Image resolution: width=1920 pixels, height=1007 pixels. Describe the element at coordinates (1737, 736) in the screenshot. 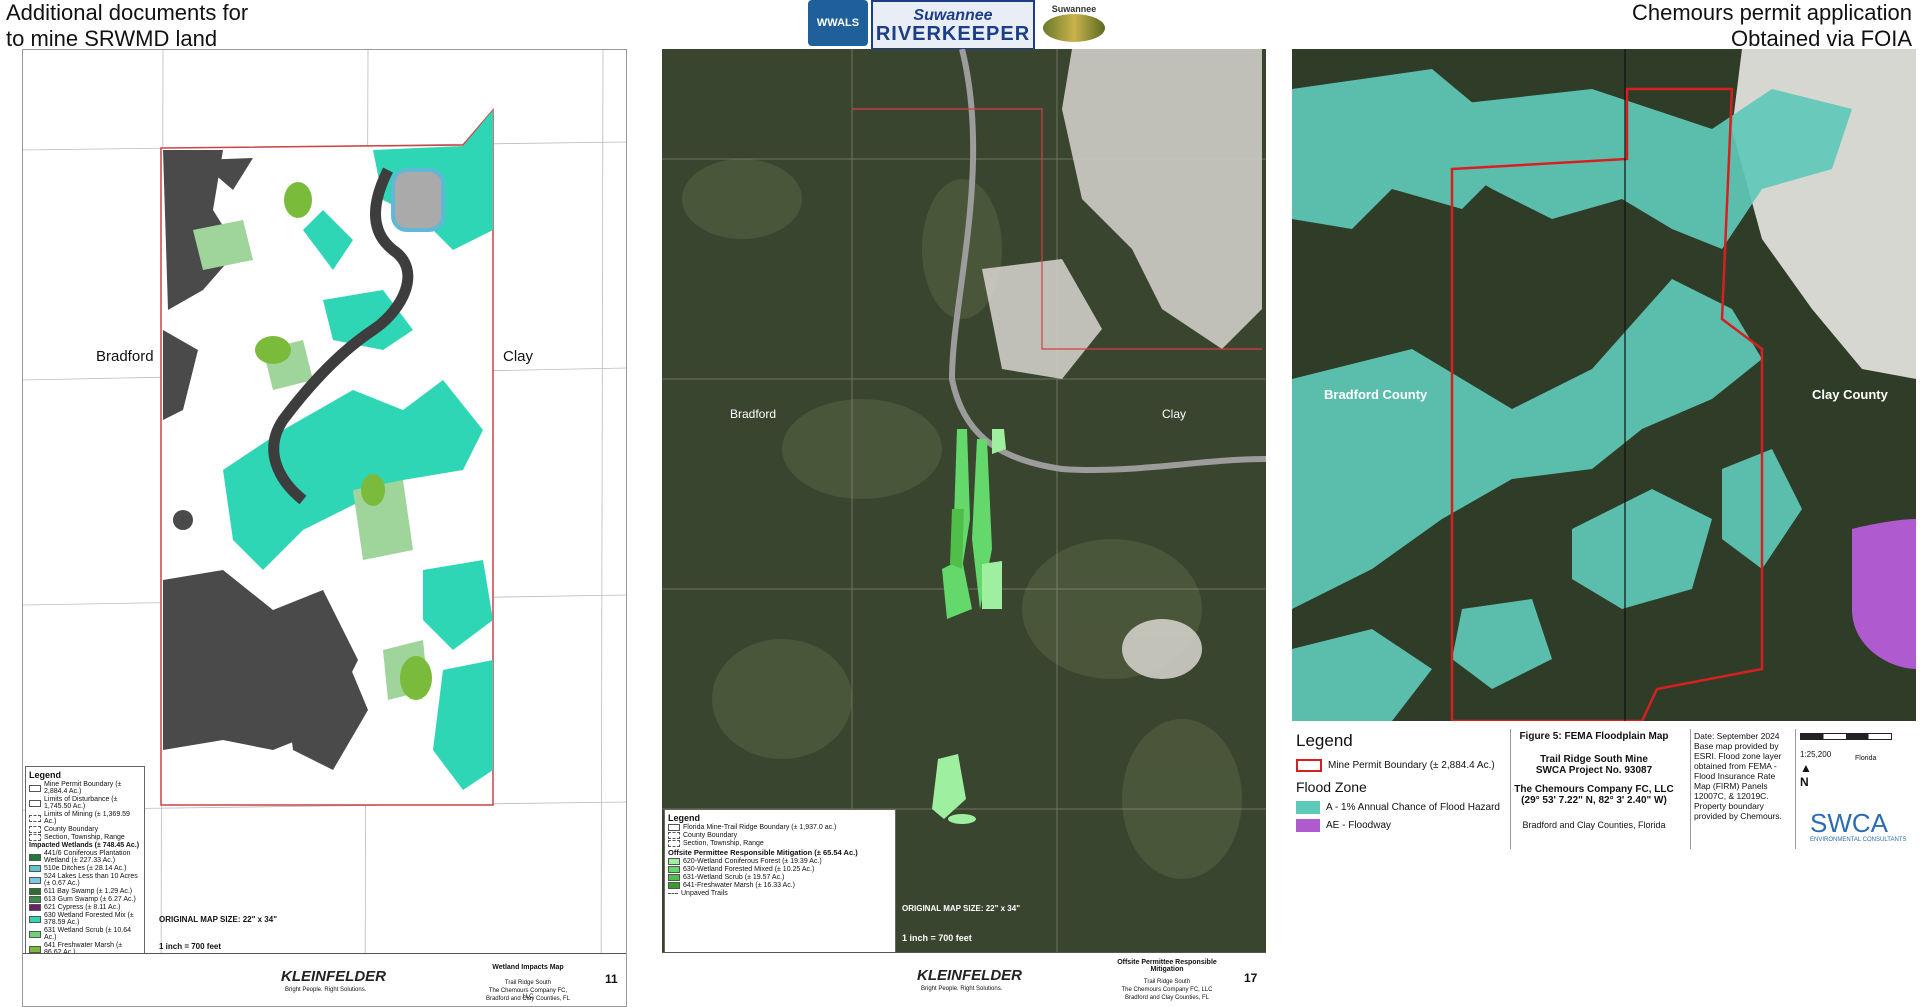

I see `map3-date-note: Date: September 2024` at that location.